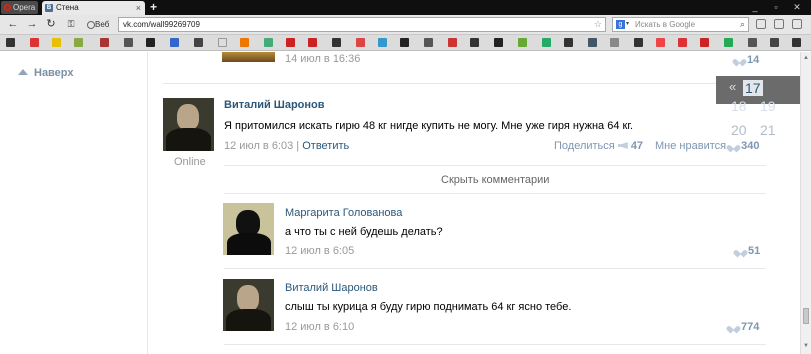  What do you see at coordinates (331, 288) in the screenshot?
I see `comment-author: Виталий Шаронов` at bounding box center [331, 288].